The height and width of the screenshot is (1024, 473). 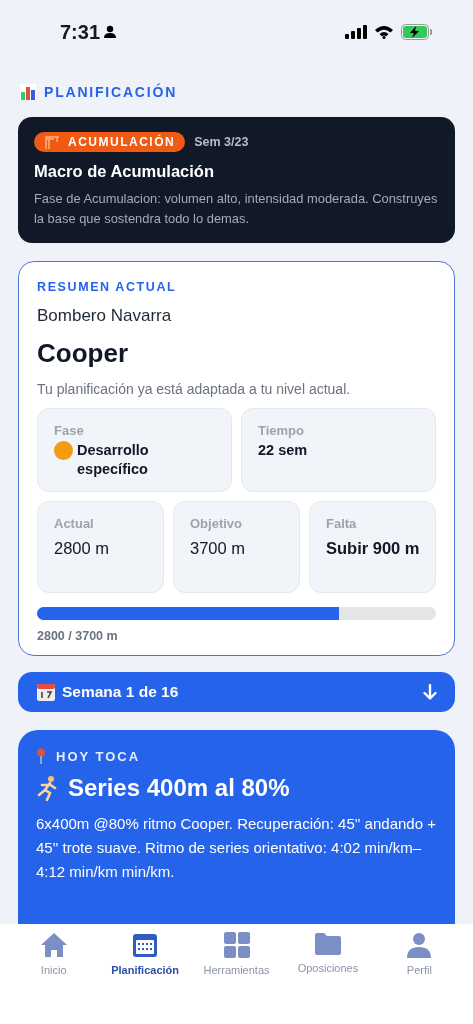 I want to click on tab-bar-item: Perfil, so click(x=419, y=954).